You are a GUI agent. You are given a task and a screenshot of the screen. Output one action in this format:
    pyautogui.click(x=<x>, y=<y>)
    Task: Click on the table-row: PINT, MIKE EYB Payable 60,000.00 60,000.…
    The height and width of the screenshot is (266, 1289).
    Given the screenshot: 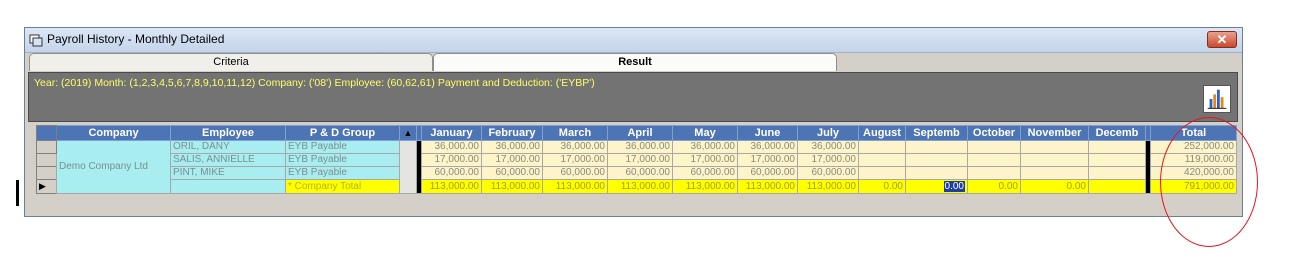 What is the action you would take?
    pyautogui.click(x=636, y=173)
    